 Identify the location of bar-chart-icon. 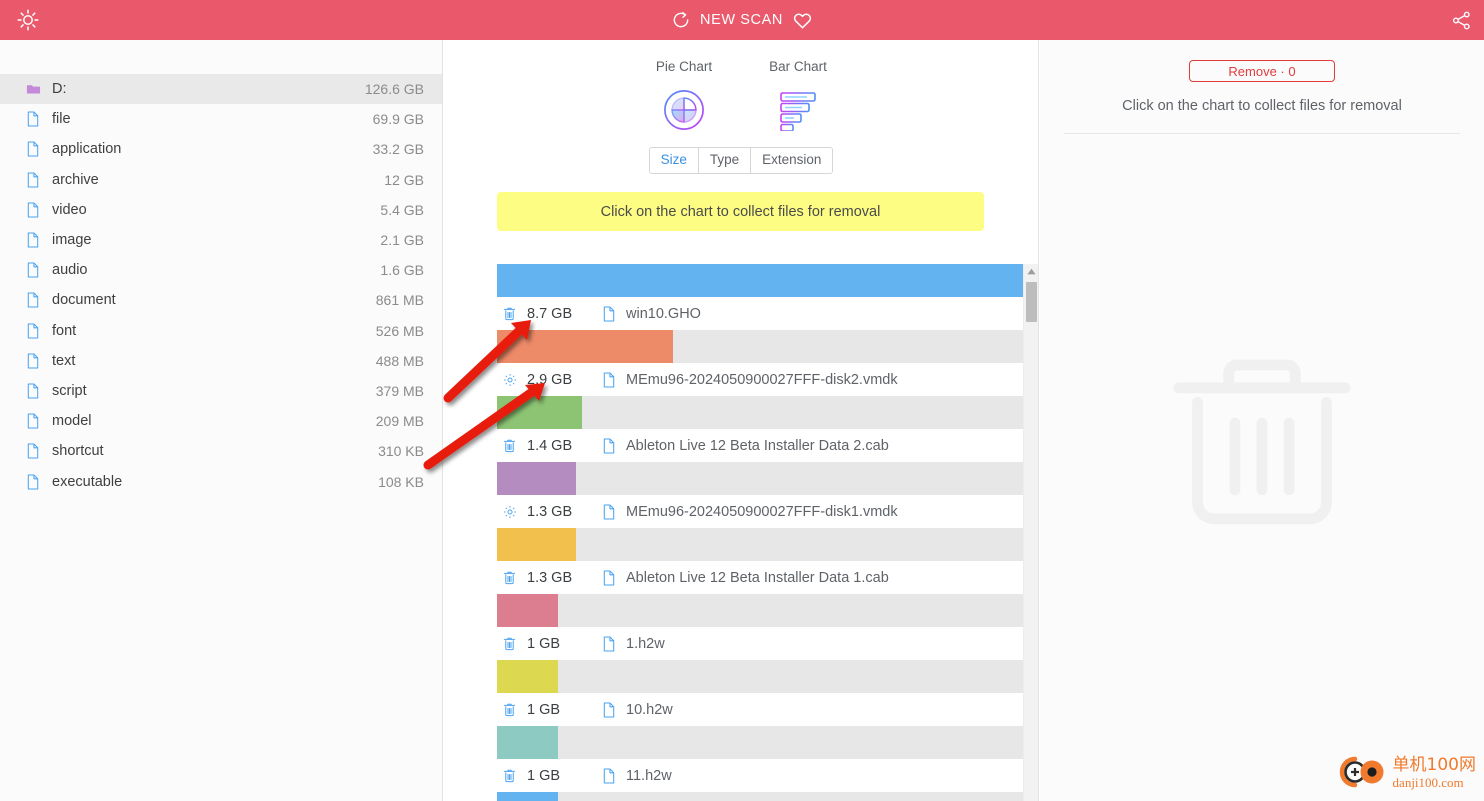
(798, 110).